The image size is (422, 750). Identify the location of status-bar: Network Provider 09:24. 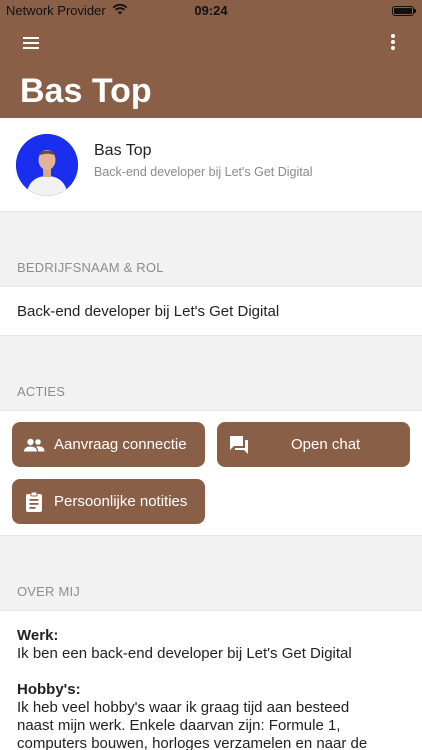
(211, 11).